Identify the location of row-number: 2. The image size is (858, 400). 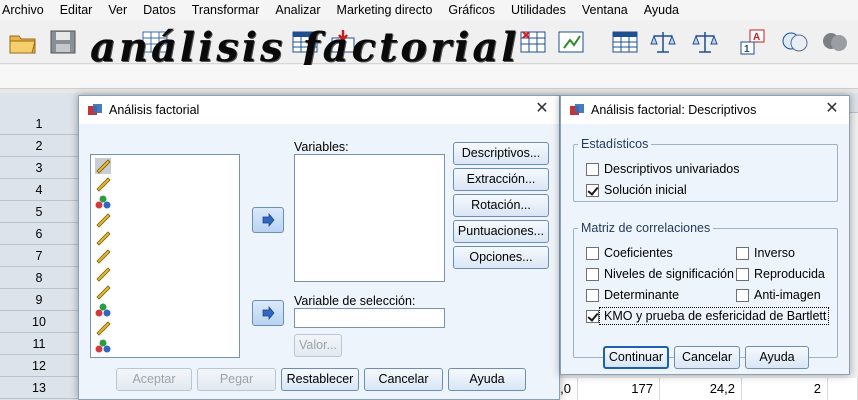
(39, 146).